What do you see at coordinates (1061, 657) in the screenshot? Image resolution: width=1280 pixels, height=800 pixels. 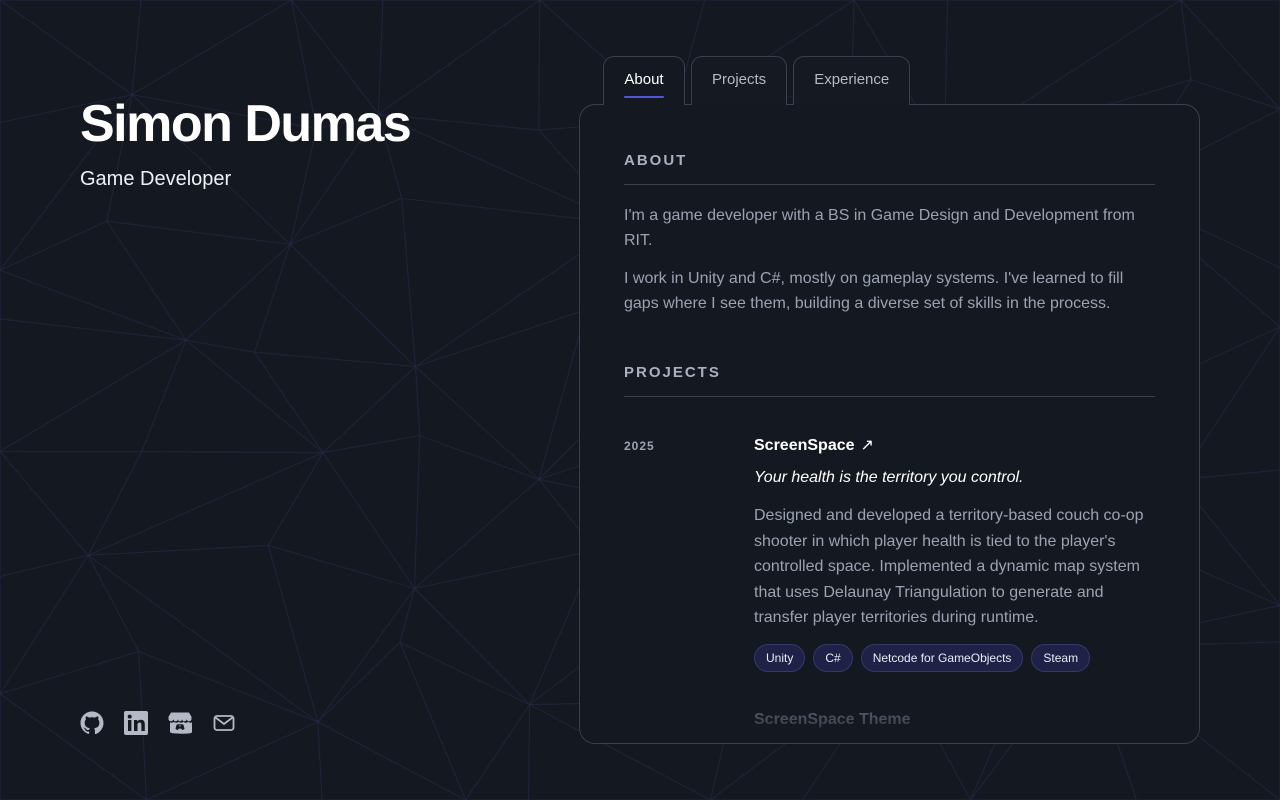 I see `tag-steam: Steam` at bounding box center [1061, 657].